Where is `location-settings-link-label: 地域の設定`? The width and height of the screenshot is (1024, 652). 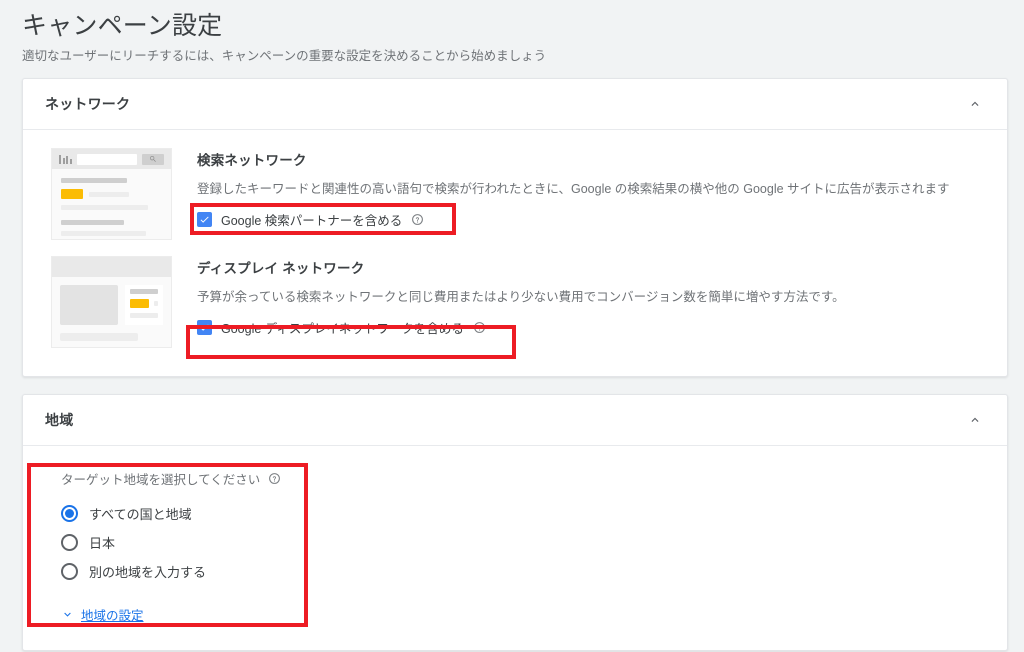
location-settings-link-label: 地域の設定 is located at coordinates (112, 616).